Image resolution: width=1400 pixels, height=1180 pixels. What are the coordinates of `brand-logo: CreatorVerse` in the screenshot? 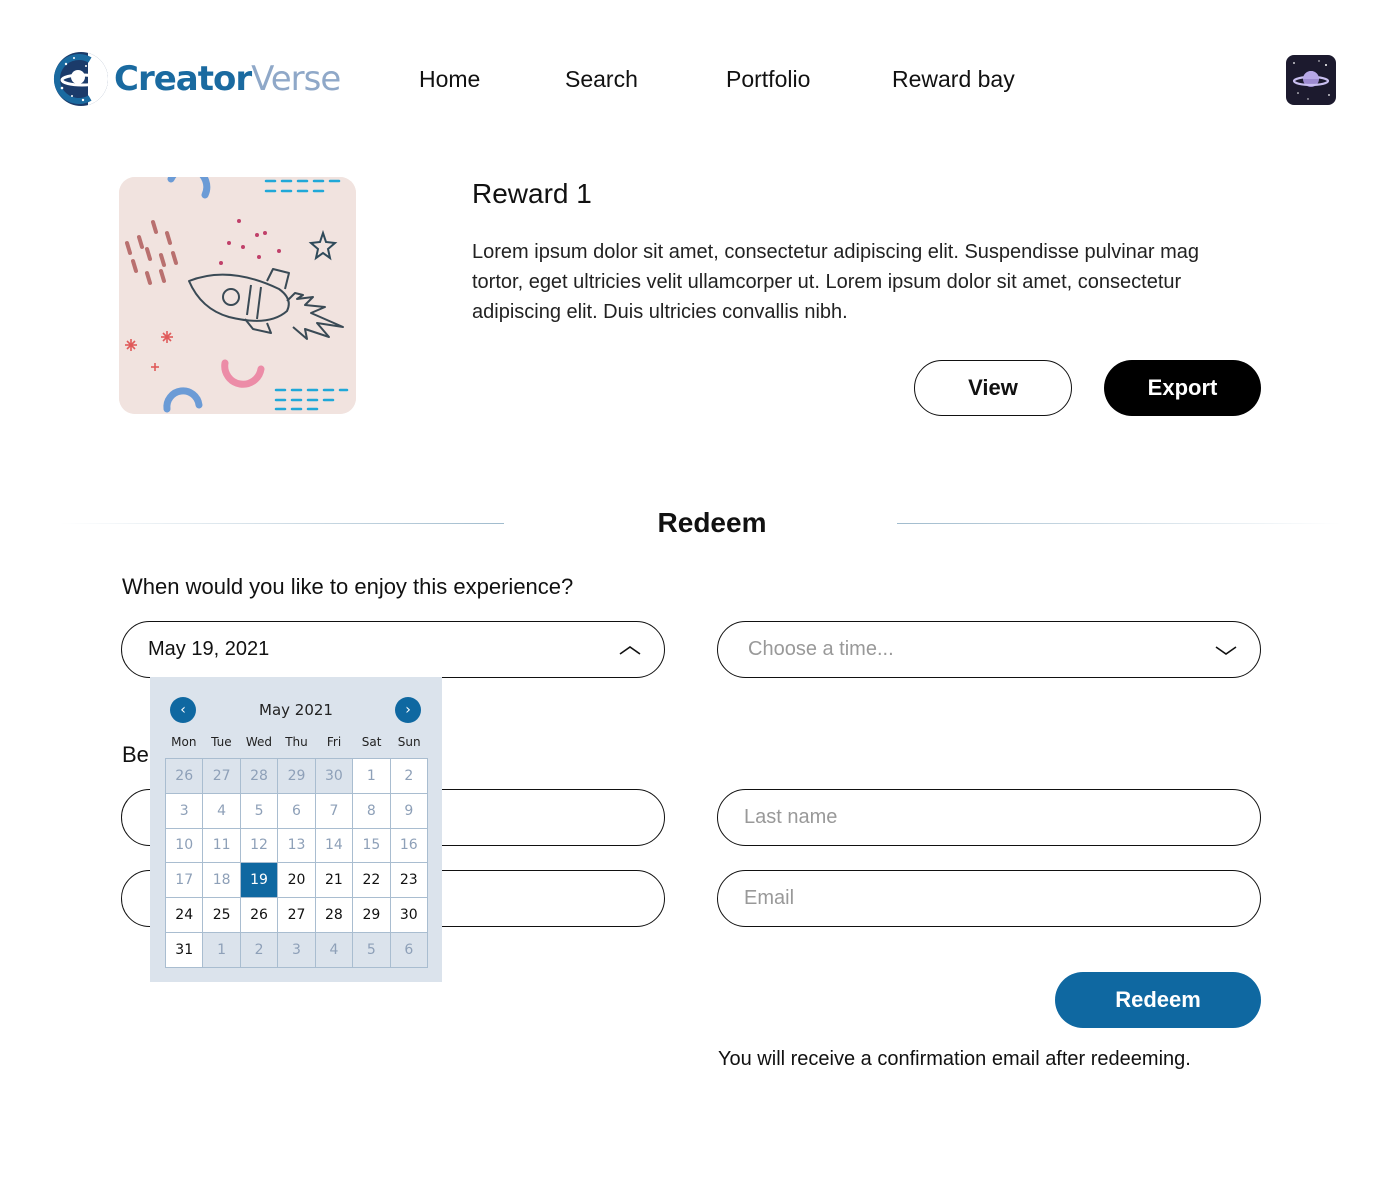 It's located at (196, 79).